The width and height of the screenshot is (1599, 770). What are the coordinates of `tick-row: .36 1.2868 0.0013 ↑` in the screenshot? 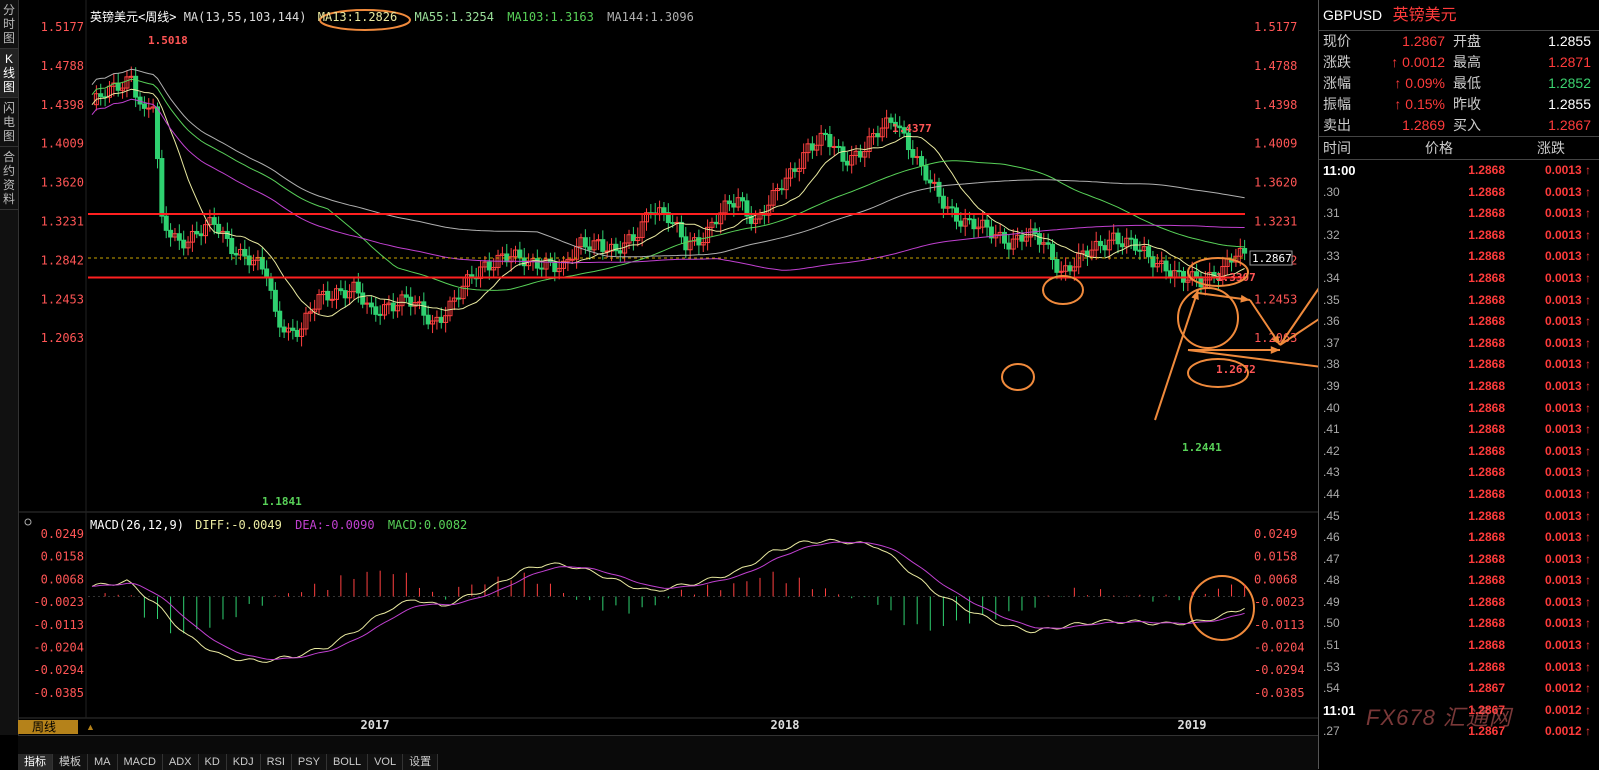 It's located at (1459, 322).